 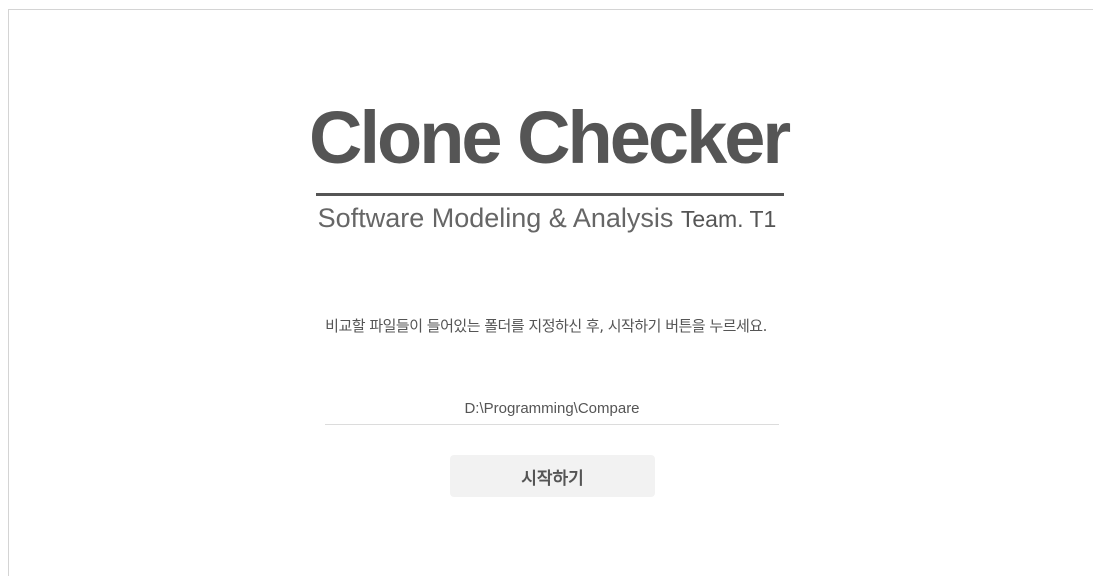 I want to click on instruction-text: 비교할 파일들이 들어있는 폴더를 지정하신 후, 시작하기 버튼을 누르세요., so click(x=546, y=326).